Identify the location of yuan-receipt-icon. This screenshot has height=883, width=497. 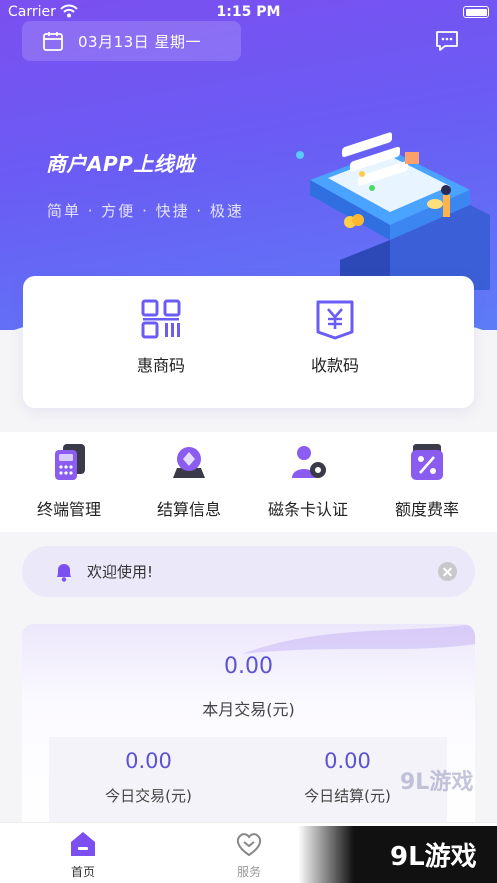
(335, 320).